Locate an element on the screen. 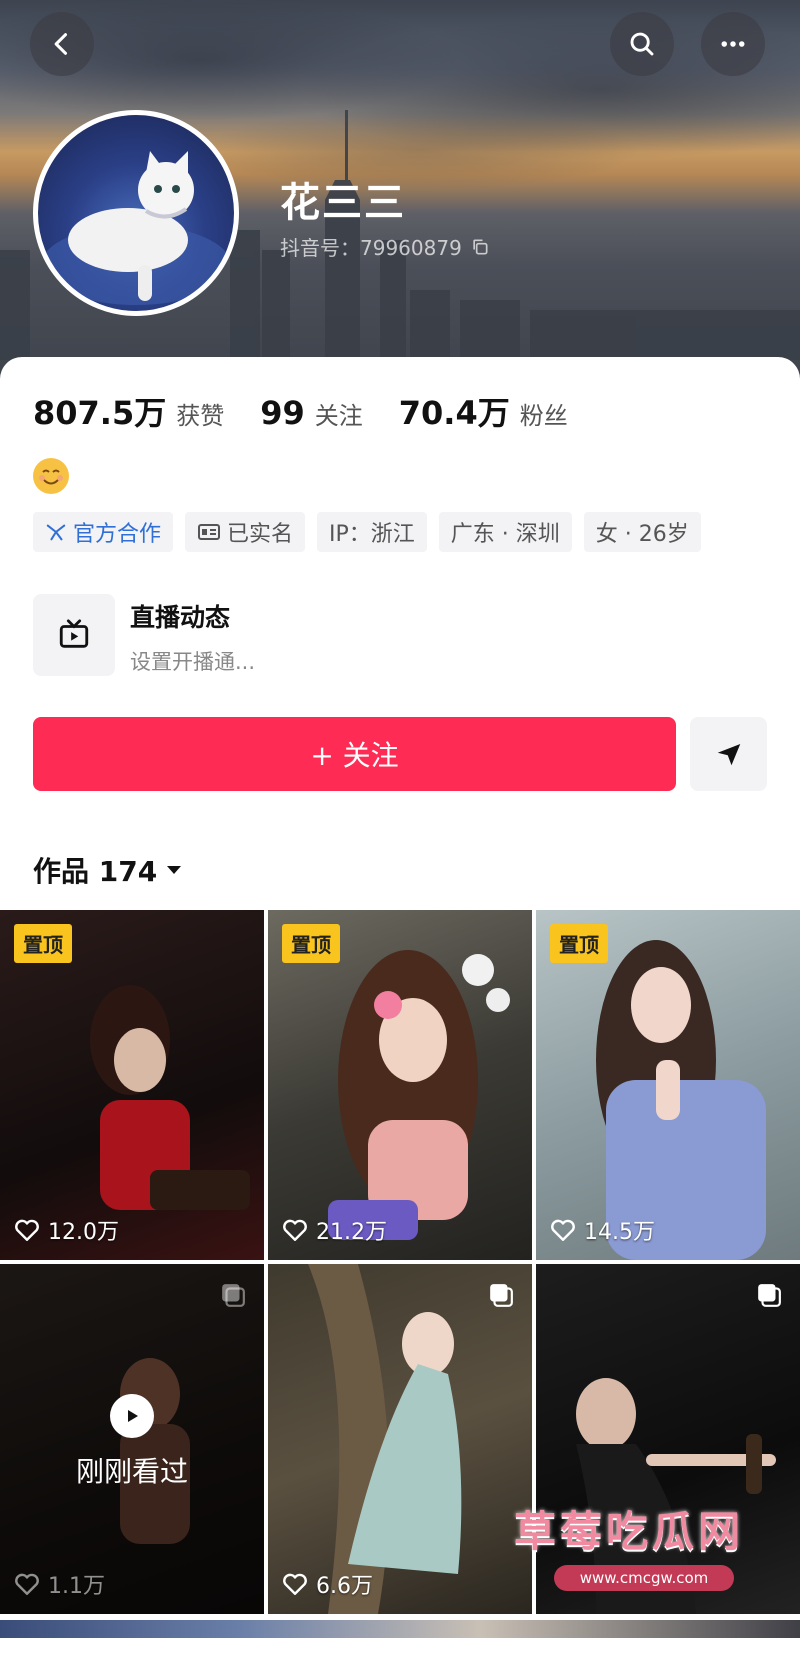  video-thumbnail: 置顶 21.2万 is located at coordinates (400, 1085).